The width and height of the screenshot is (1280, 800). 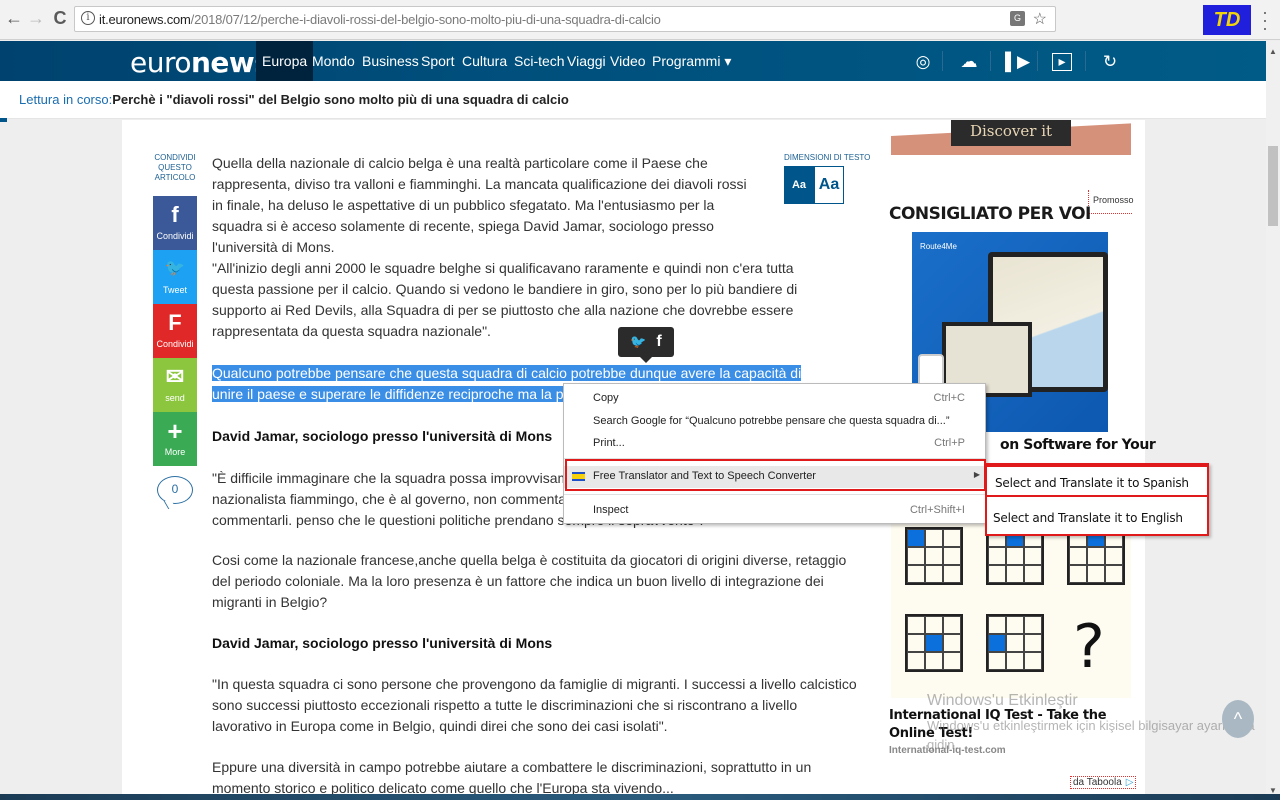 I want to click on menu-item-label: Inspect, so click(x=611, y=510).